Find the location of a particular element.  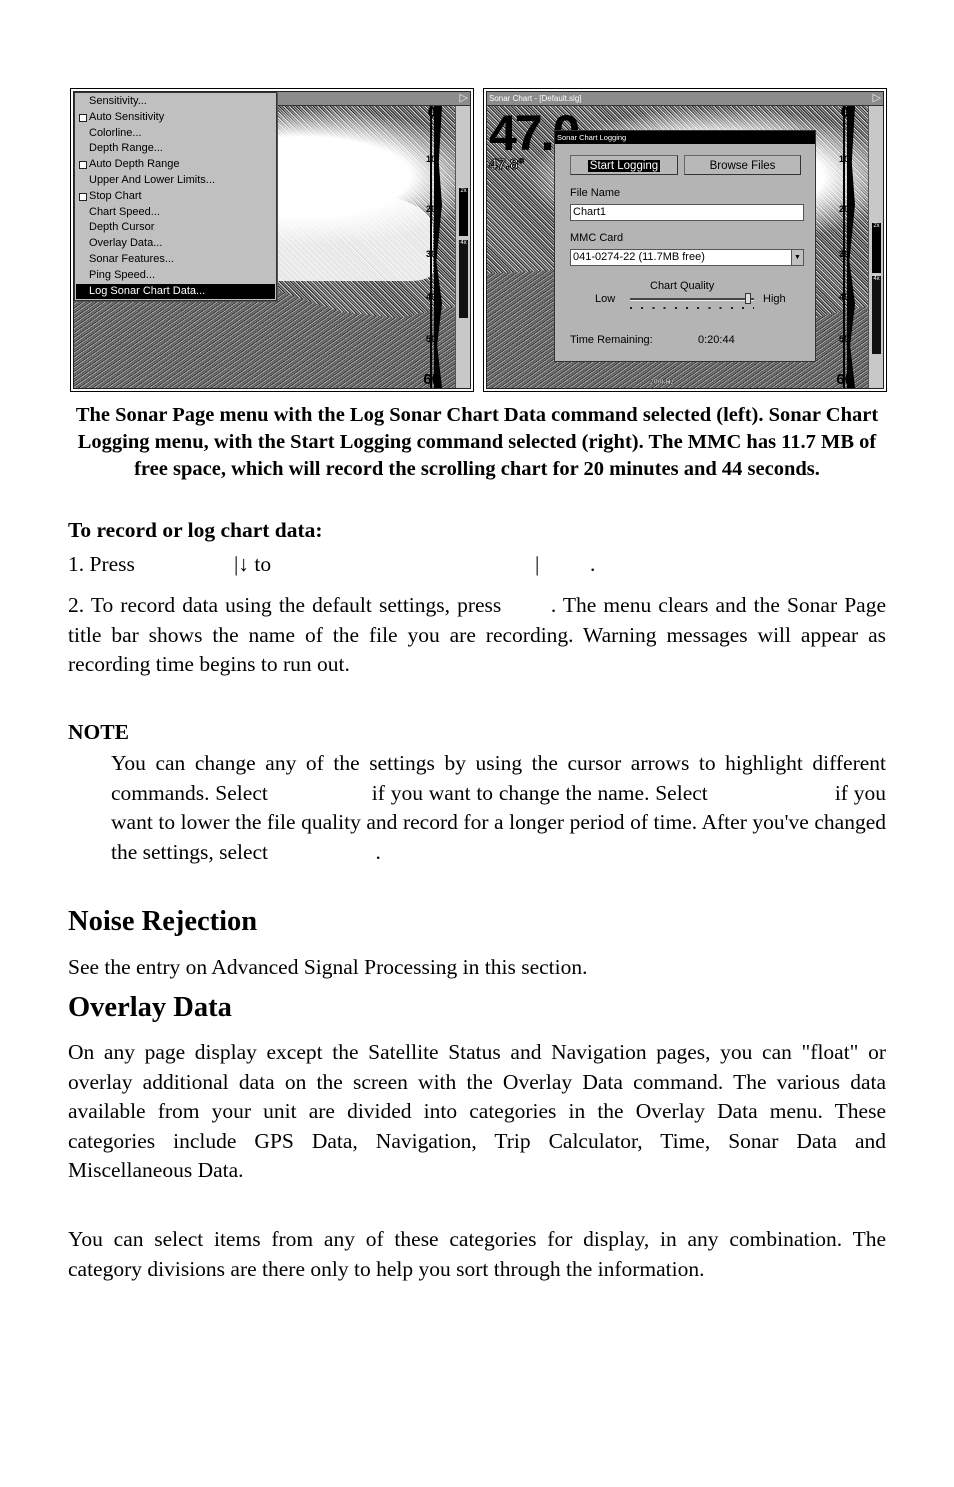

menu-item: Depth Cursor is located at coordinates (175, 228).